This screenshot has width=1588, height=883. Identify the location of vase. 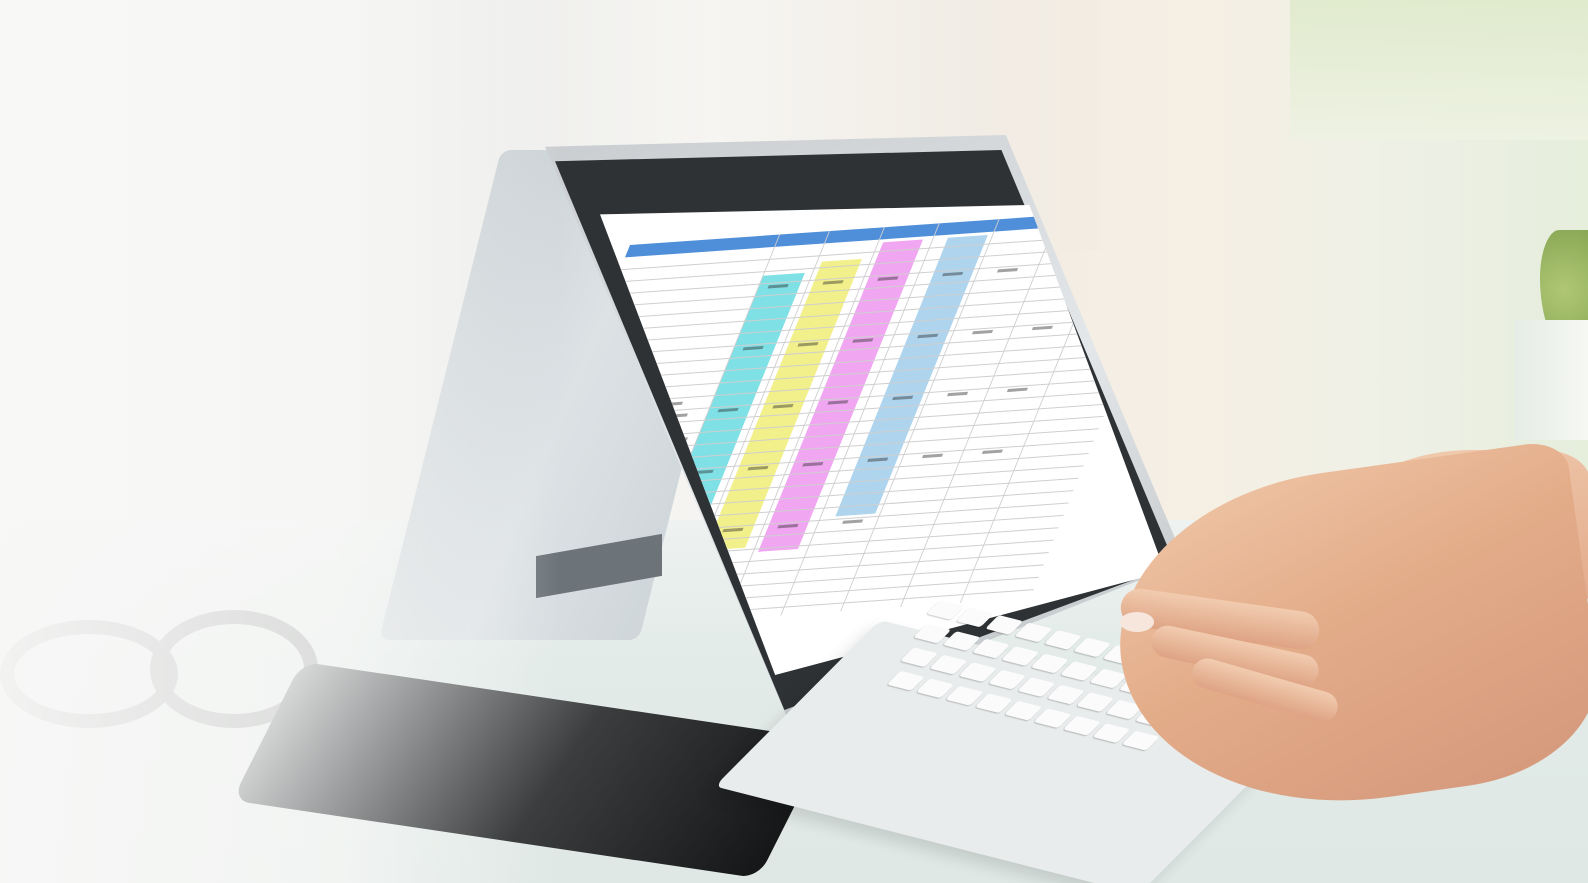
(1551, 380).